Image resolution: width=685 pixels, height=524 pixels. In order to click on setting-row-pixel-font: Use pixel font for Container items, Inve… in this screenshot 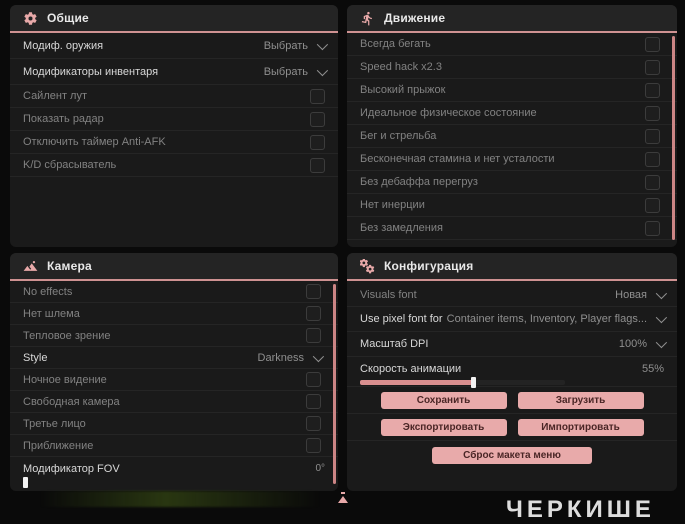, I will do `click(512, 319)`.